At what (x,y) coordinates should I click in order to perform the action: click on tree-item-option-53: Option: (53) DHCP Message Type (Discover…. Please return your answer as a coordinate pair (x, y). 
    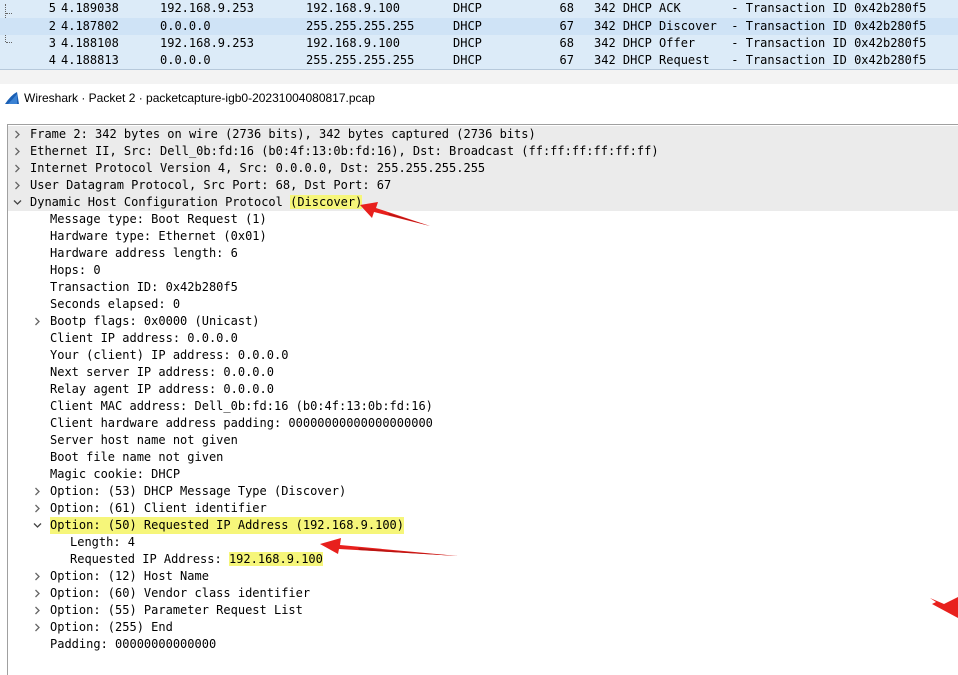
    Looking at the image, I should click on (483, 491).